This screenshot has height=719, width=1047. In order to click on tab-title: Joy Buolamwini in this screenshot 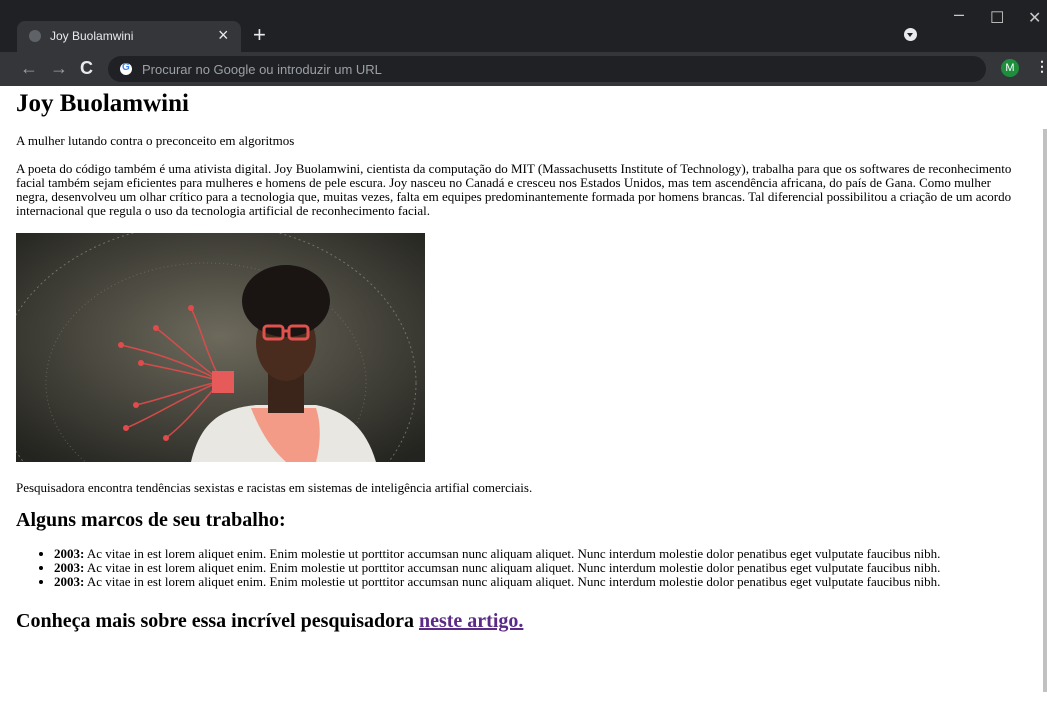, I will do `click(92, 36)`.